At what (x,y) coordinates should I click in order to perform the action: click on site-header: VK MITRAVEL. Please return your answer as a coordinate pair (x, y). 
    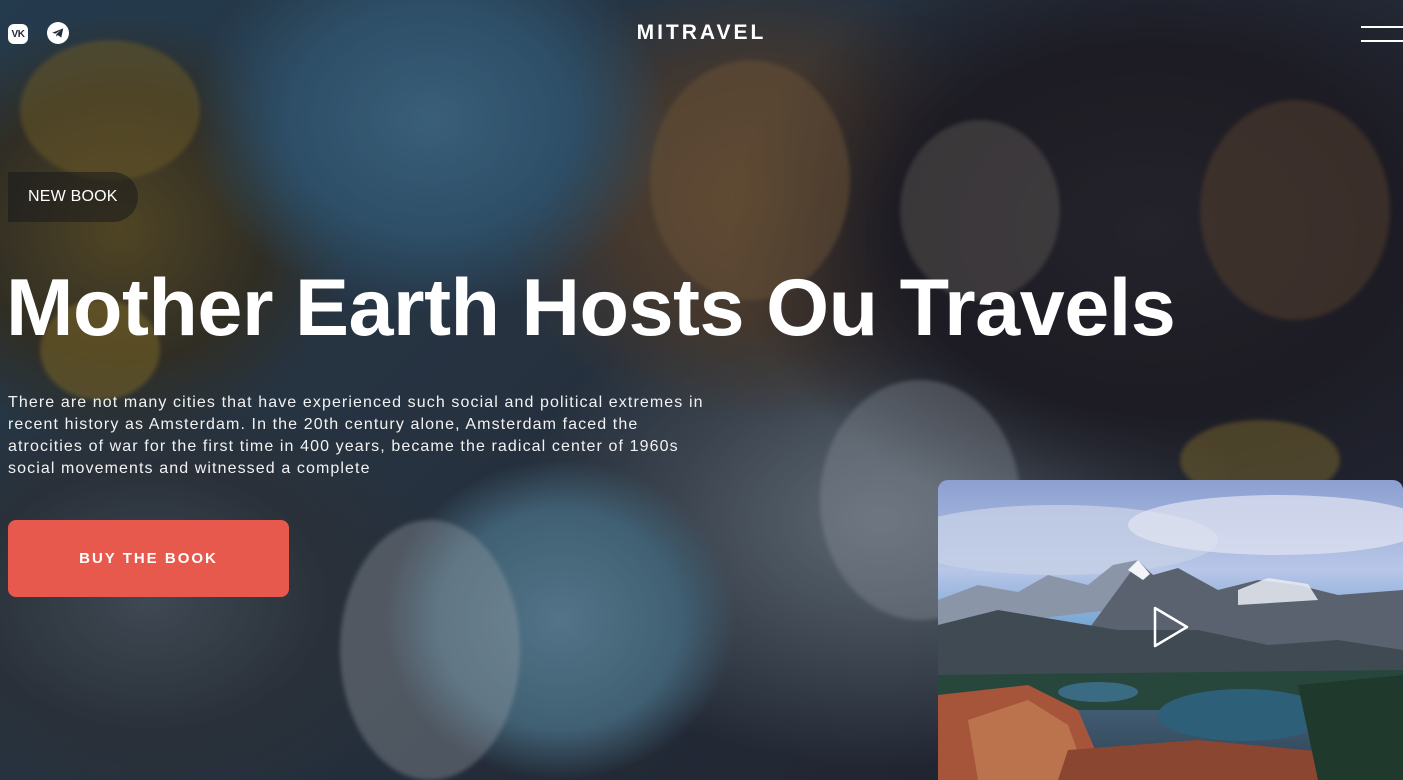
    Looking at the image, I should click on (701, 34).